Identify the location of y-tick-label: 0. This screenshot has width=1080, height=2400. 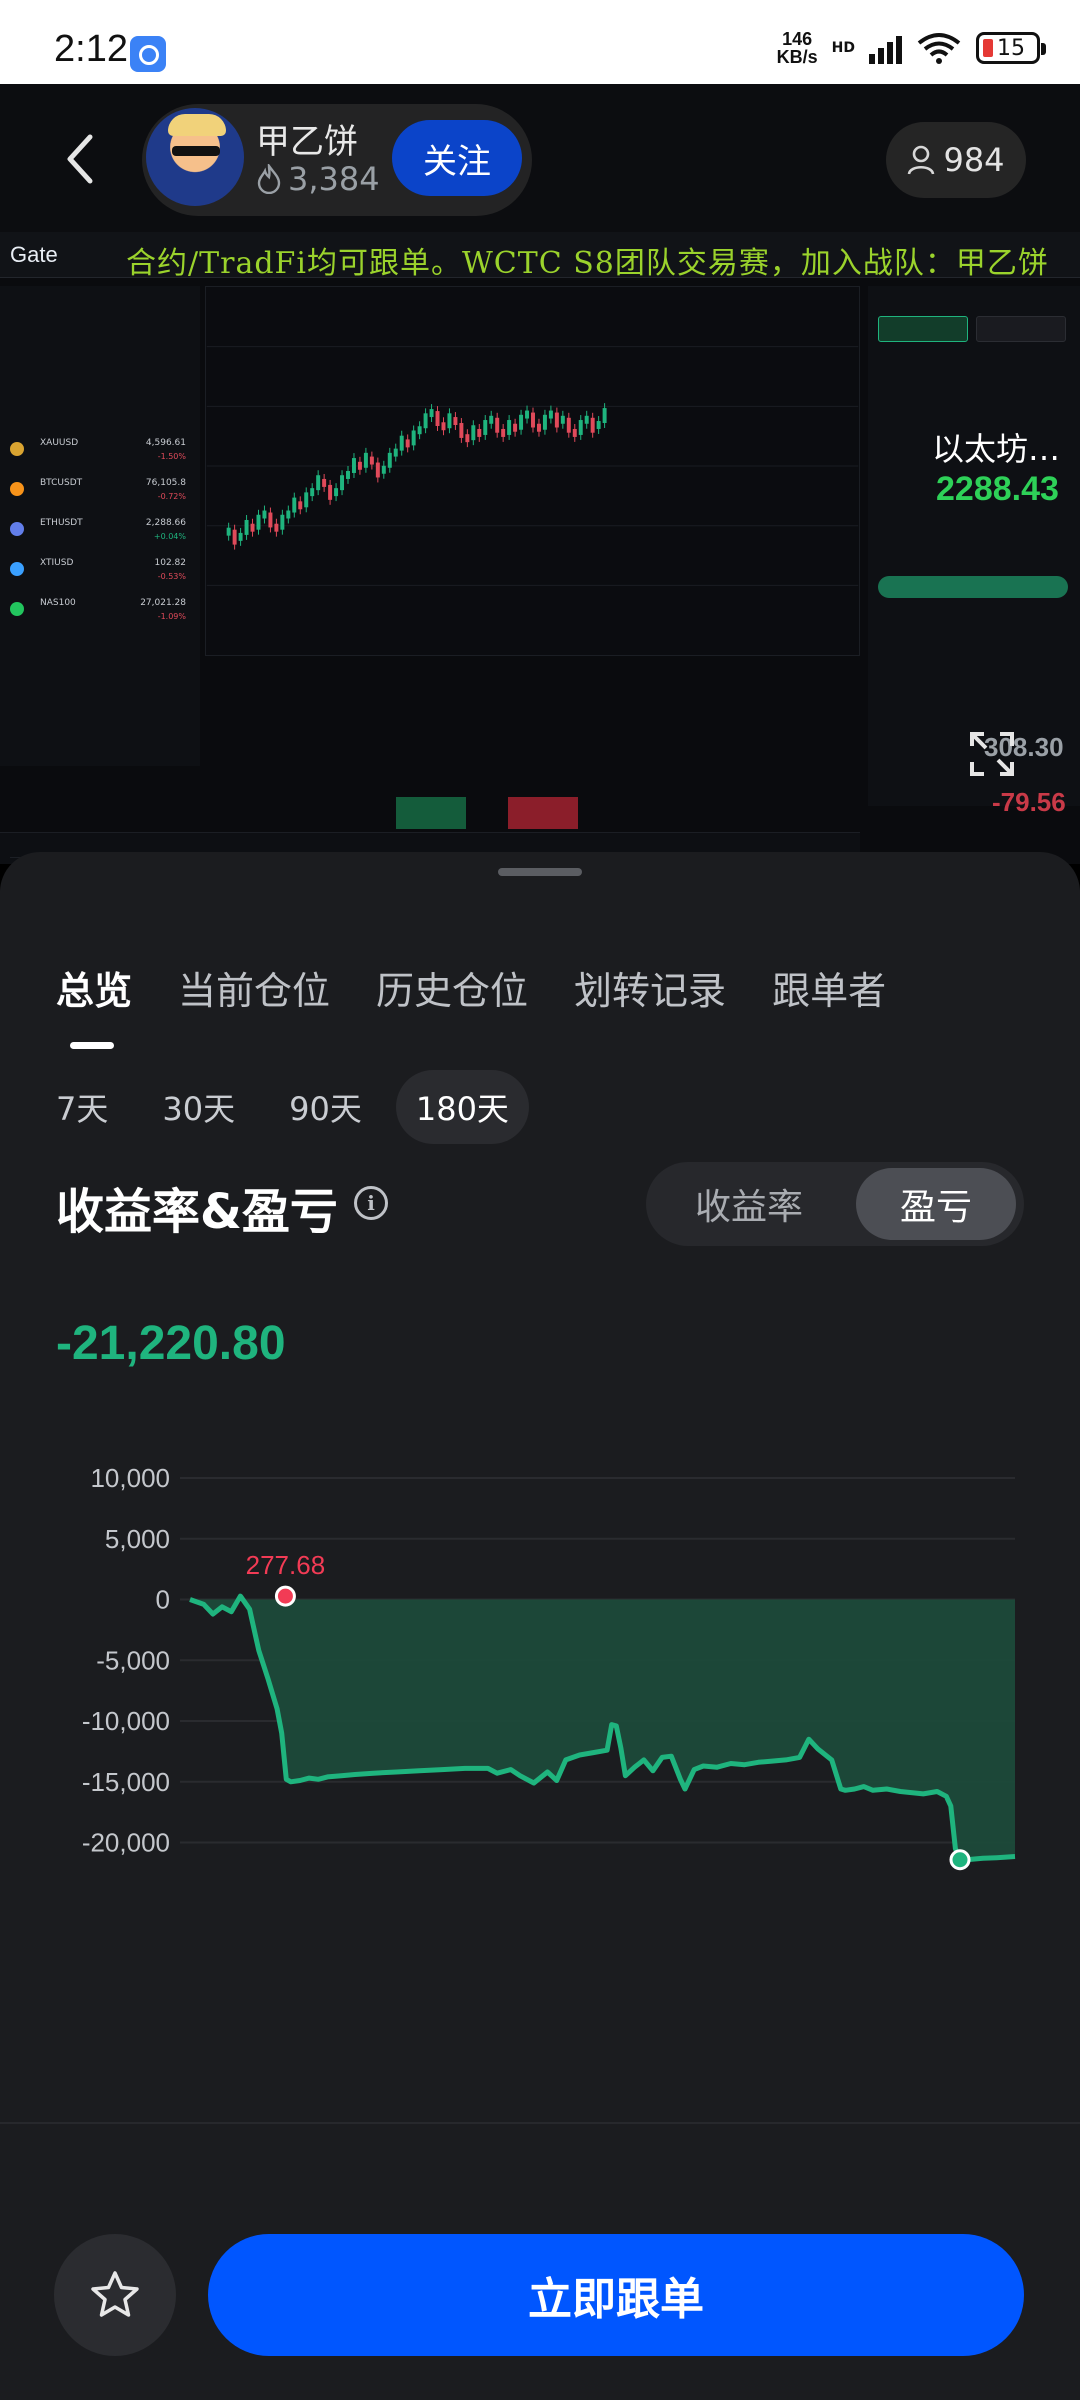
(163, 1600).